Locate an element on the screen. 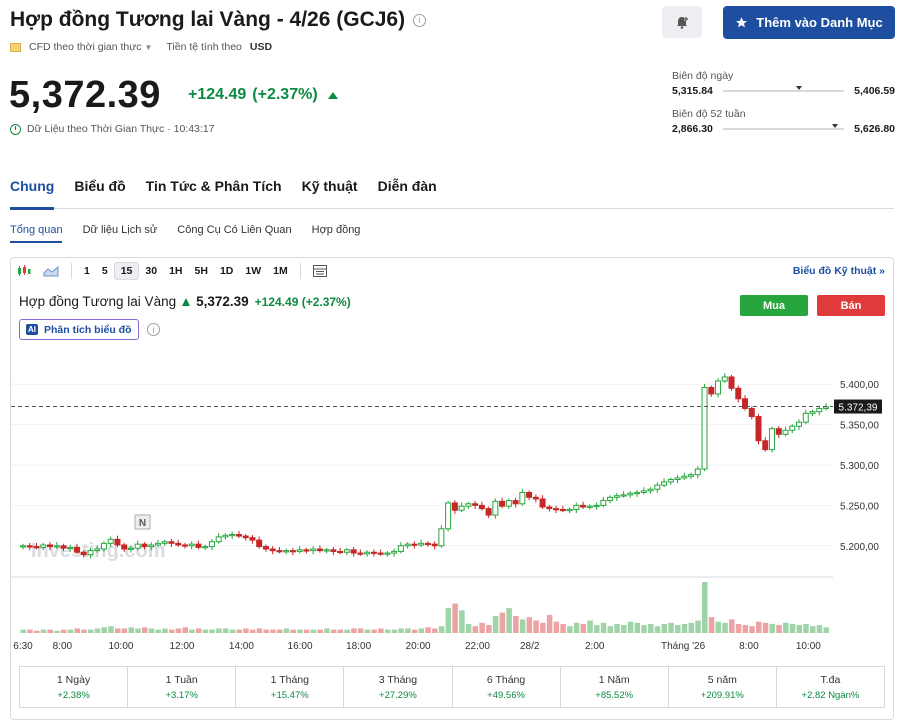  interval-1w: 1W is located at coordinates (253, 271).